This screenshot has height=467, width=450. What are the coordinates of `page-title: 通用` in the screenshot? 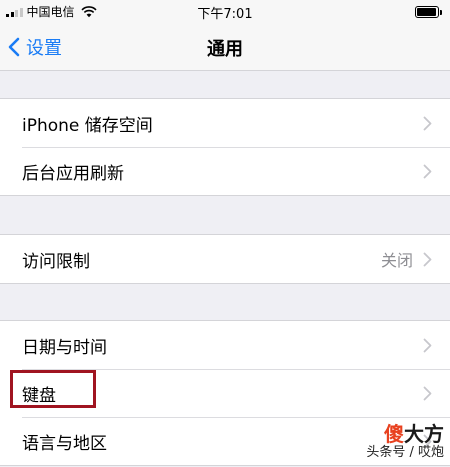 It's located at (225, 49).